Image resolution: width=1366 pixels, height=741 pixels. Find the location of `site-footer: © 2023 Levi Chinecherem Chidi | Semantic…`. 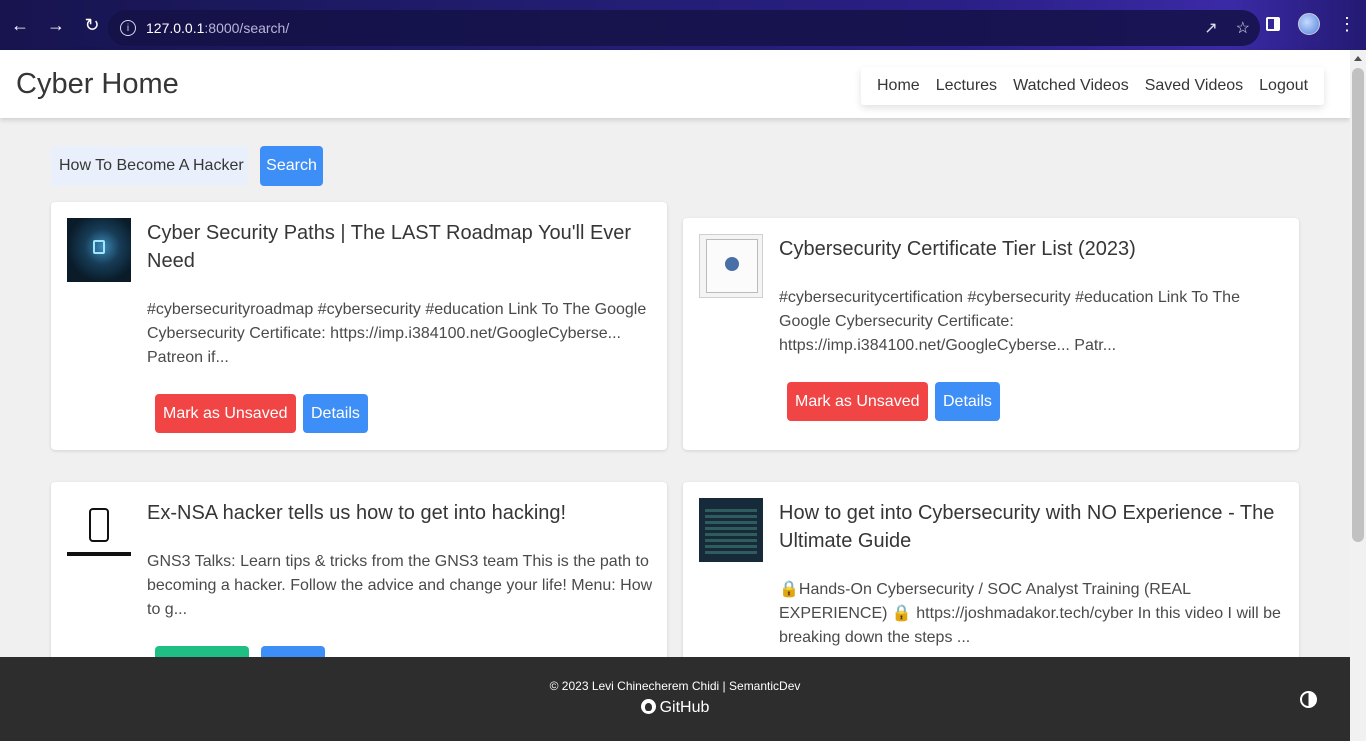

site-footer: © 2023 Levi Chinecherem Chidi | Semantic… is located at coordinates (675, 699).